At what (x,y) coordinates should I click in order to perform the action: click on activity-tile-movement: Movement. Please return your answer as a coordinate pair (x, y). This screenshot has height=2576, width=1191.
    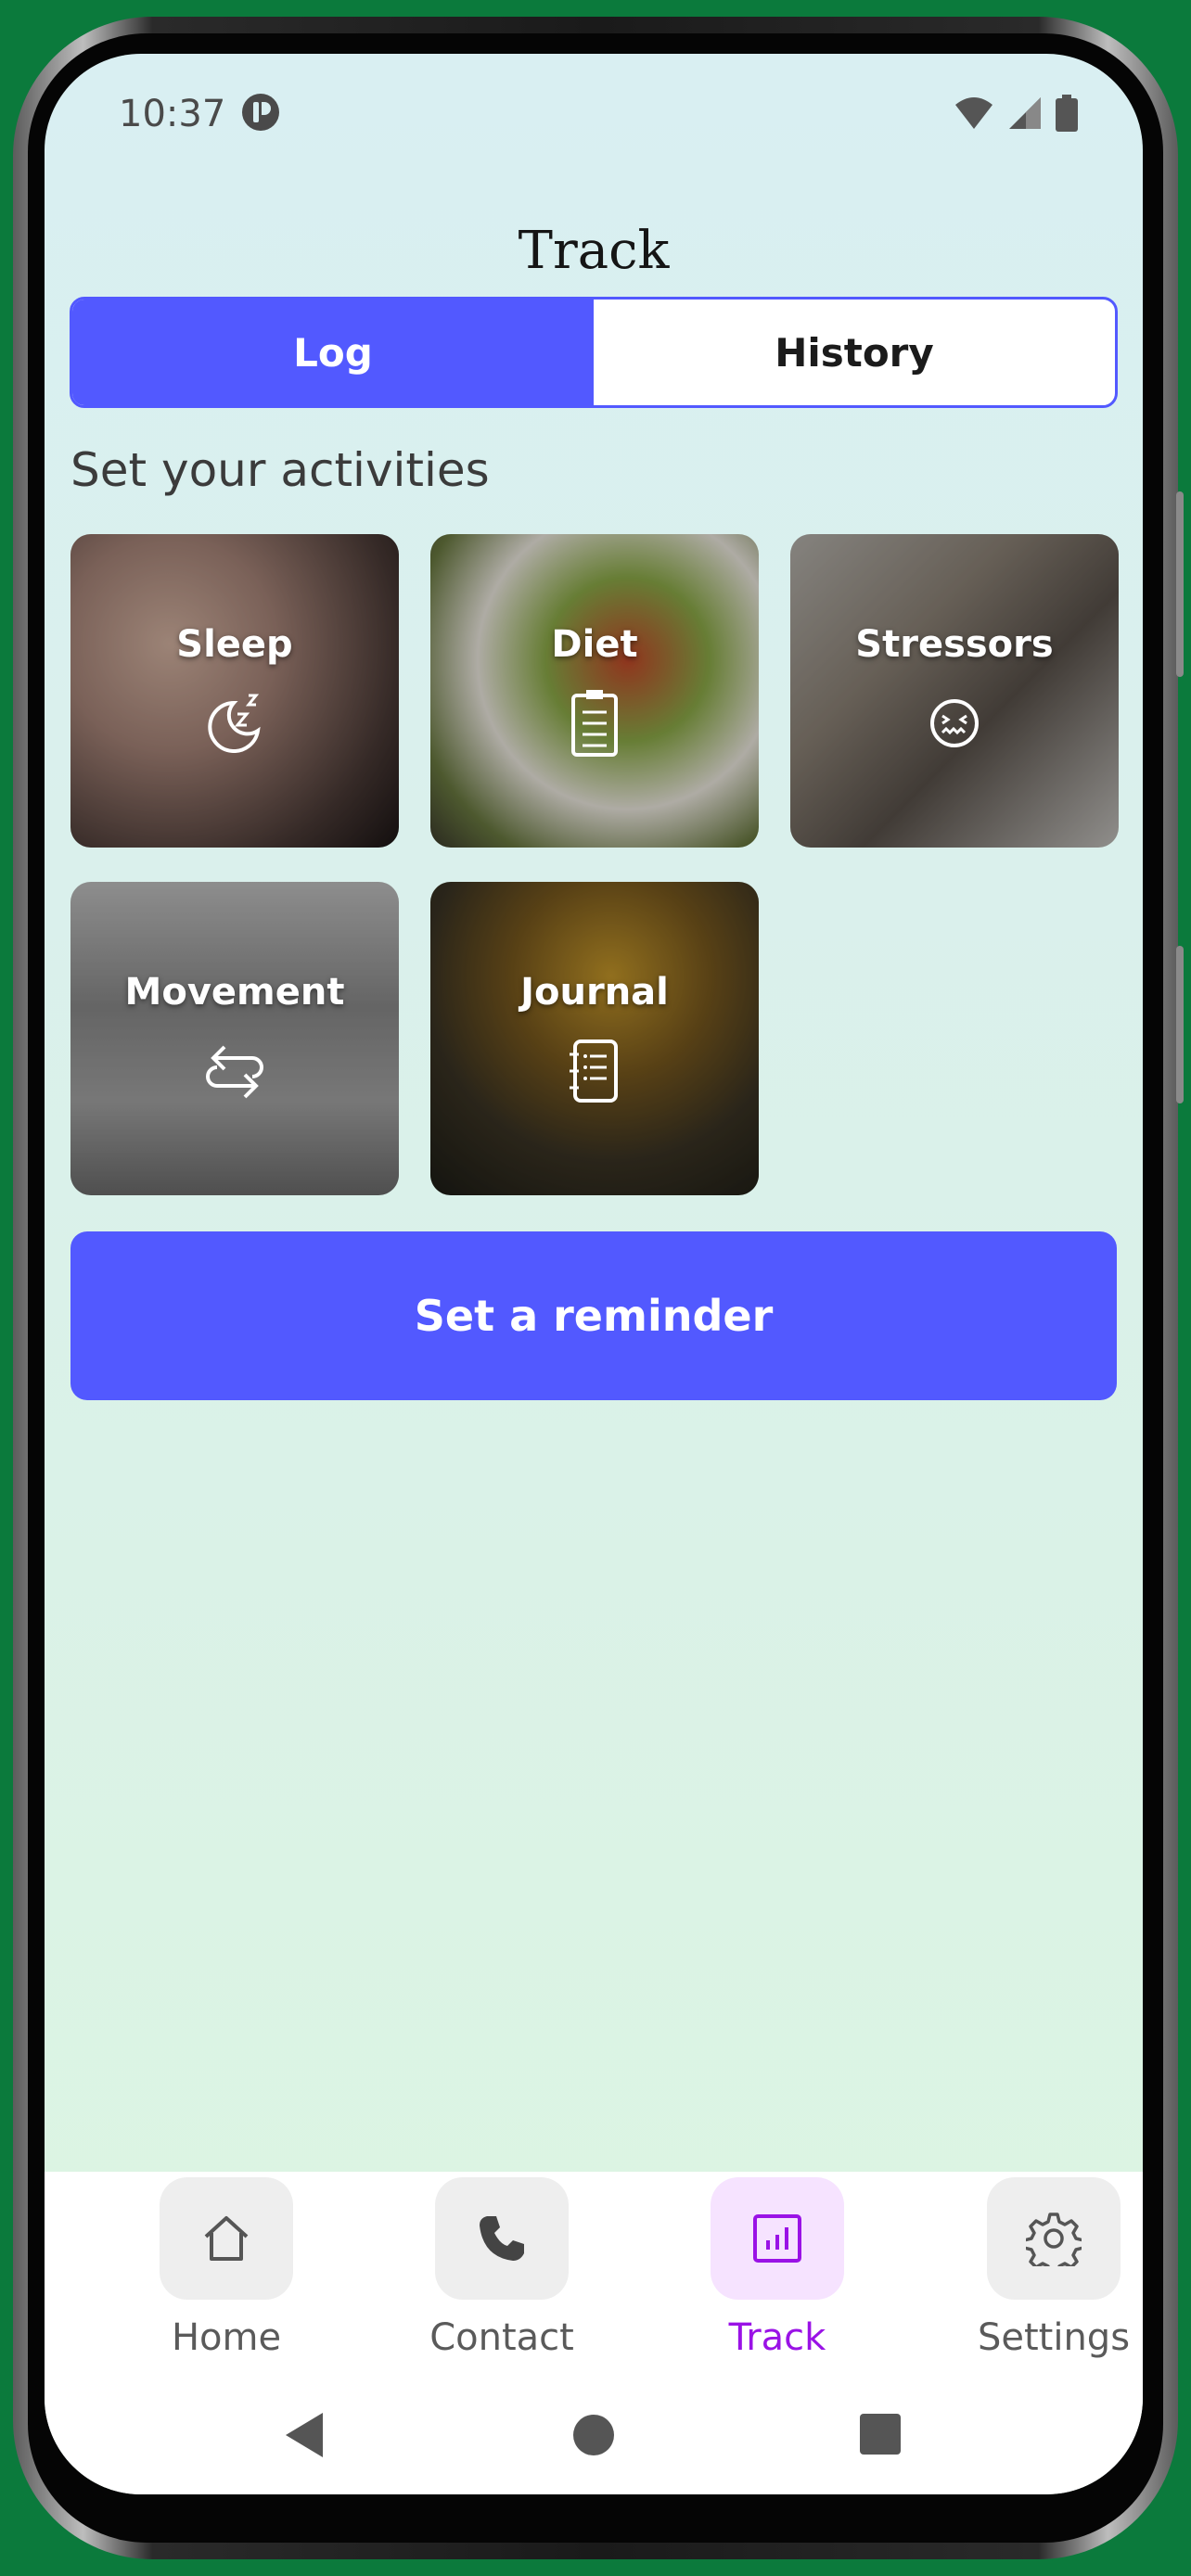
    Looking at the image, I should click on (235, 1038).